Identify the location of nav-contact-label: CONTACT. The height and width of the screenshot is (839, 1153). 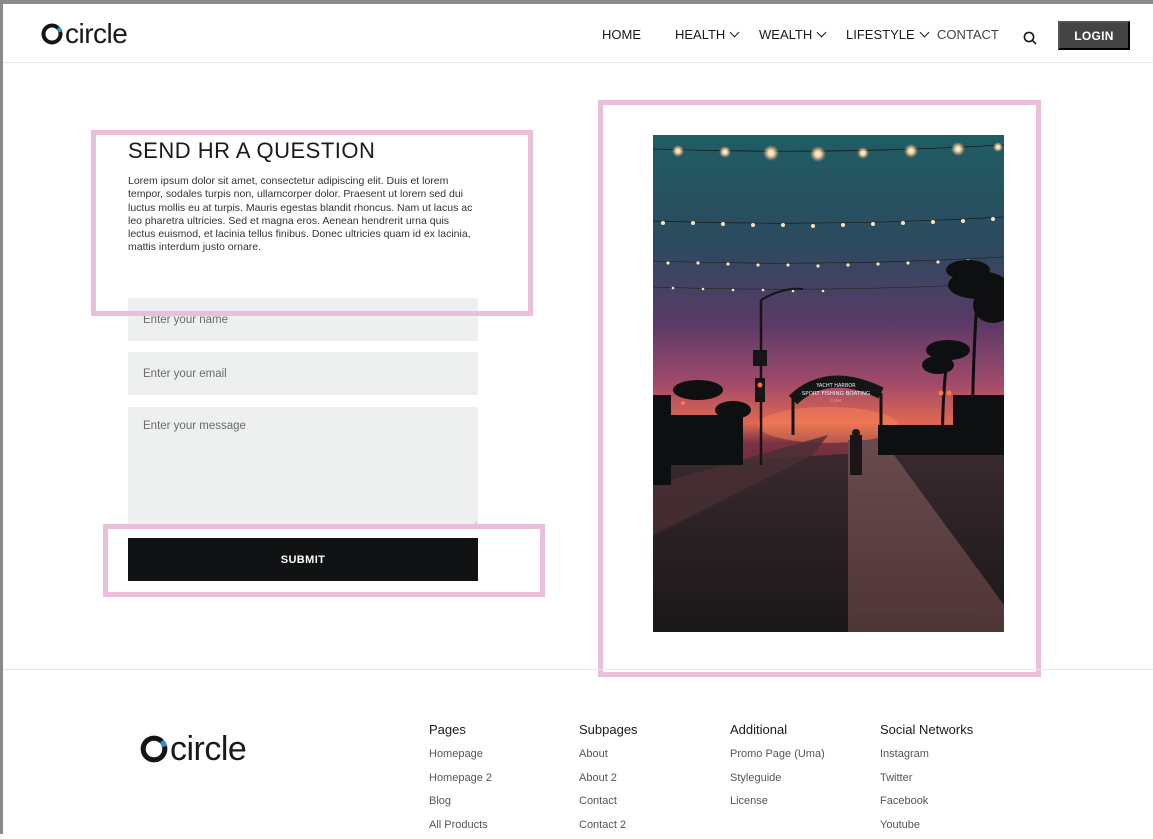
(968, 34).